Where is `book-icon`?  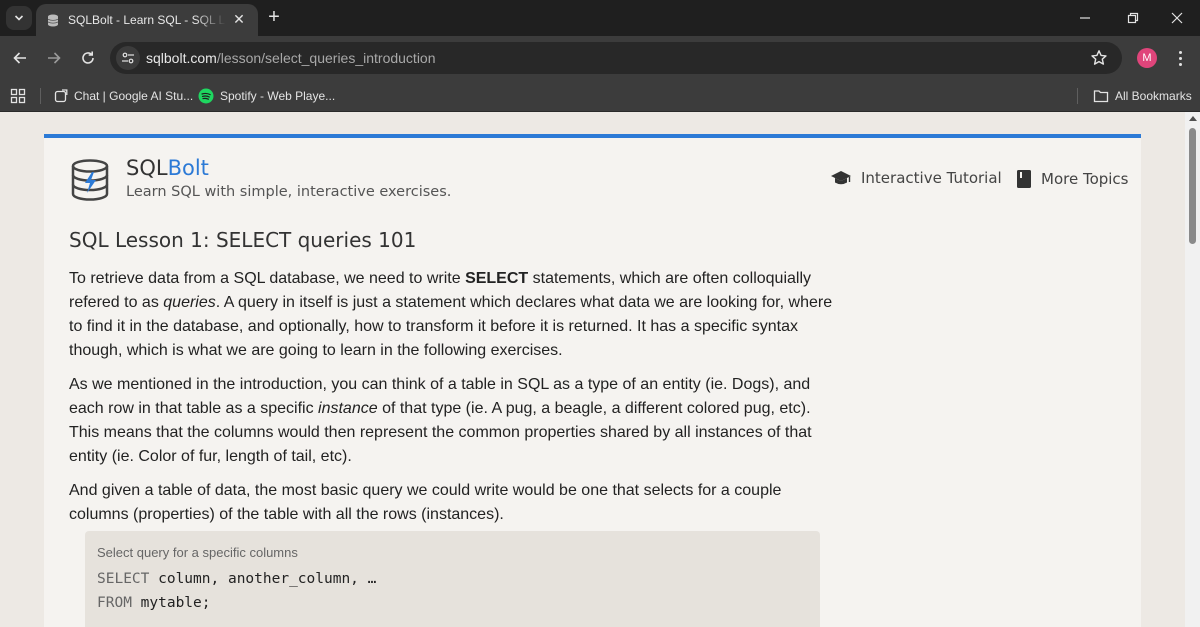
book-icon is located at coordinates (1024, 179).